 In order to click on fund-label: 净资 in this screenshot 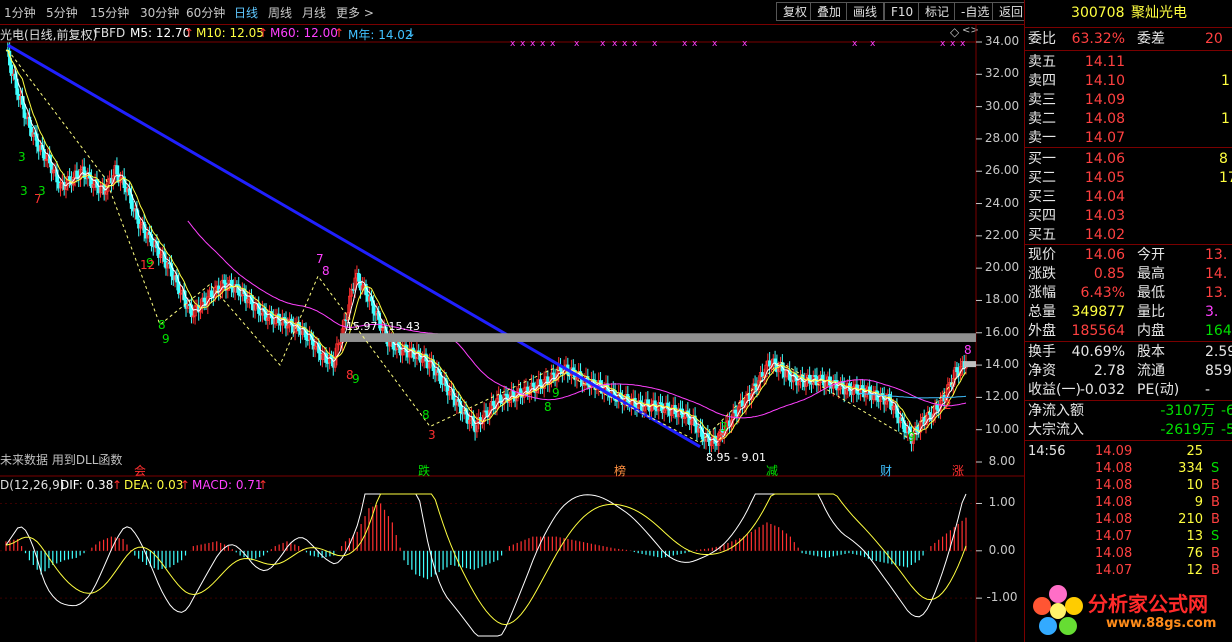, I will do `click(1042, 371)`.